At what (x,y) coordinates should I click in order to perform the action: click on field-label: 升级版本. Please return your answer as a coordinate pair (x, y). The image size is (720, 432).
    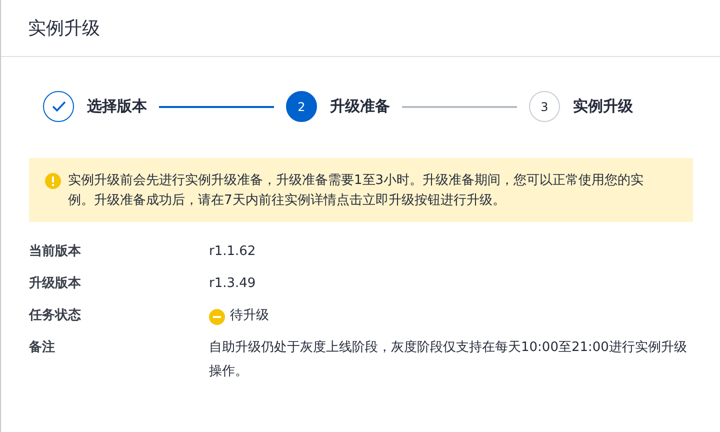
    Looking at the image, I should click on (55, 284).